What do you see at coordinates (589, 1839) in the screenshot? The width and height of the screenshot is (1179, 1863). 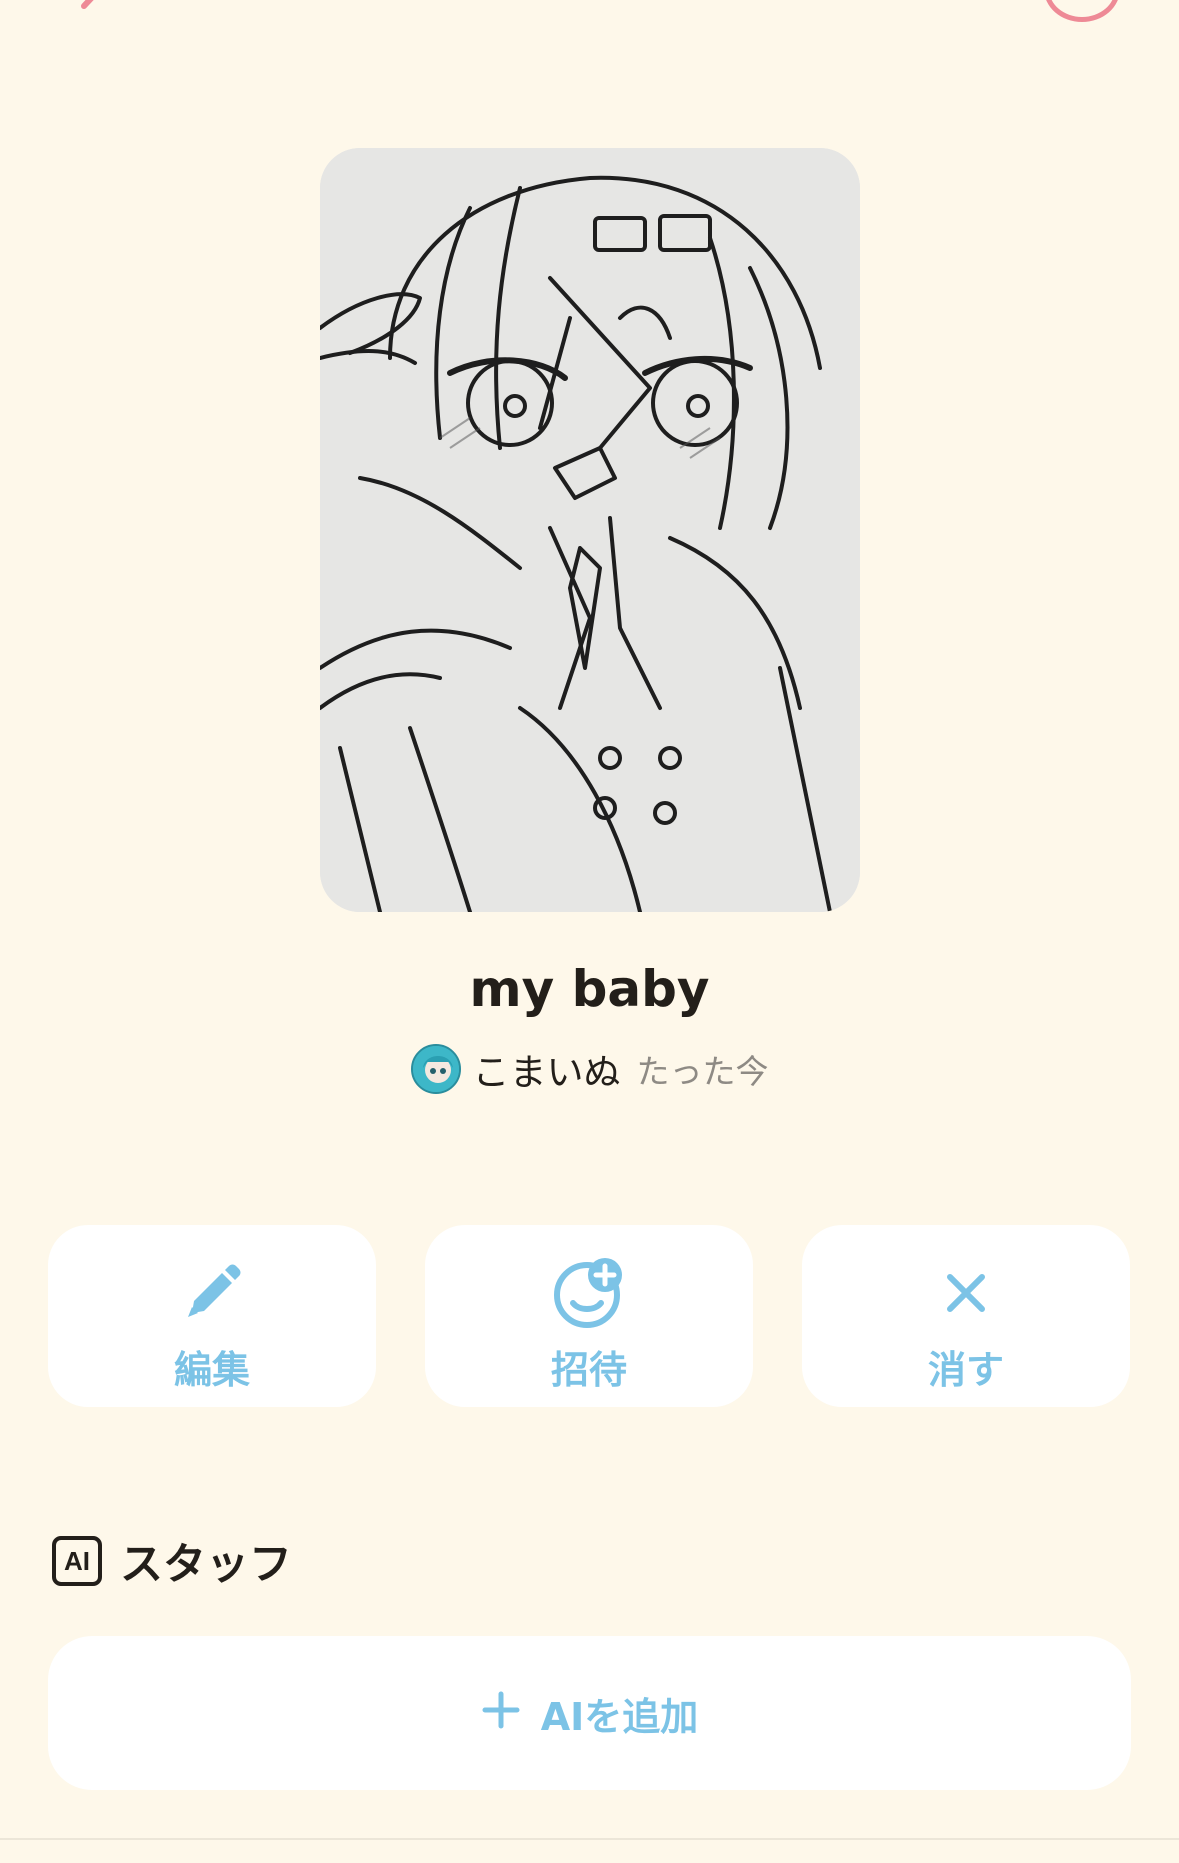 I see `divider` at bounding box center [589, 1839].